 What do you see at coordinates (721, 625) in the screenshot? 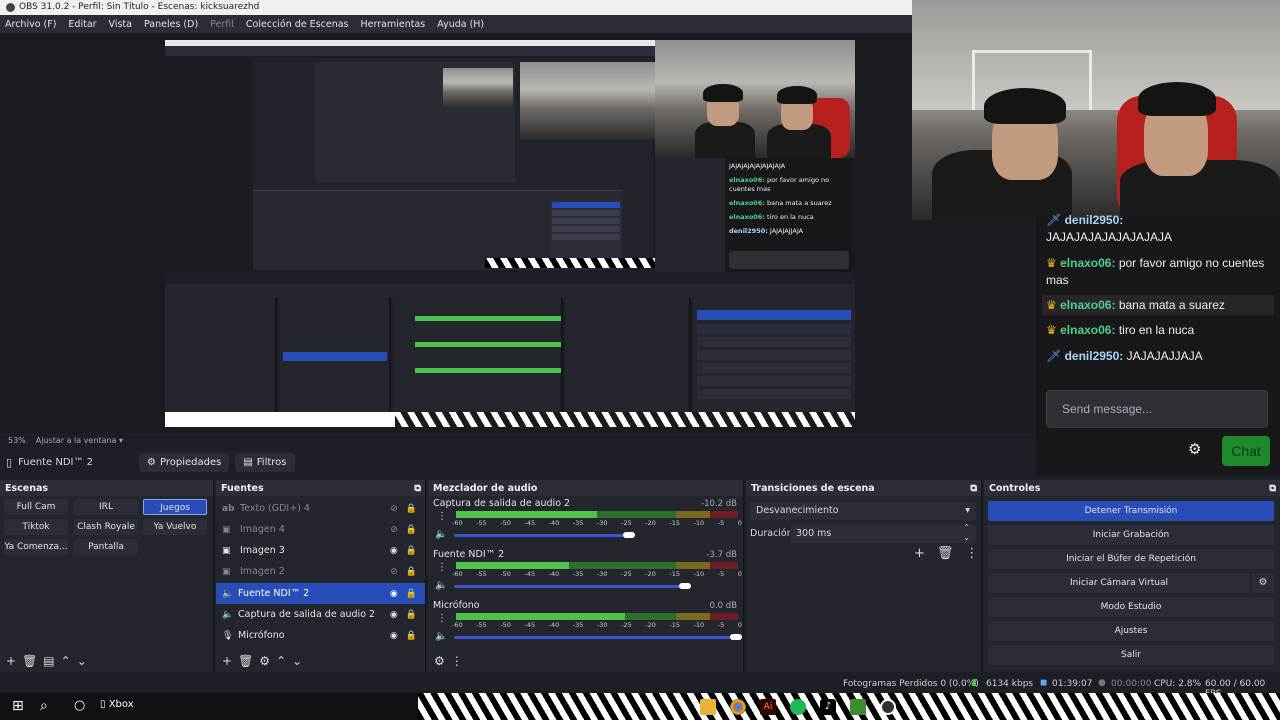
I see `db-tick: -5` at bounding box center [721, 625].